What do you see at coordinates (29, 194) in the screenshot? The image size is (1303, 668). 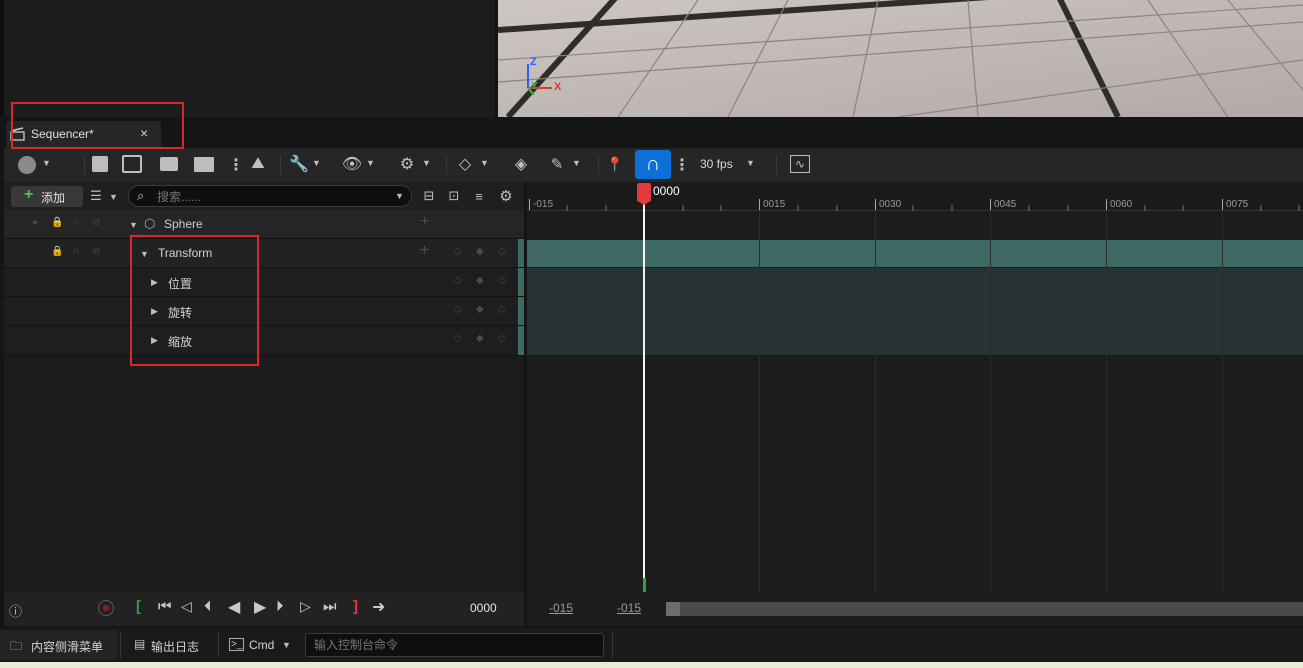 I see `plus-icon: +` at bounding box center [29, 194].